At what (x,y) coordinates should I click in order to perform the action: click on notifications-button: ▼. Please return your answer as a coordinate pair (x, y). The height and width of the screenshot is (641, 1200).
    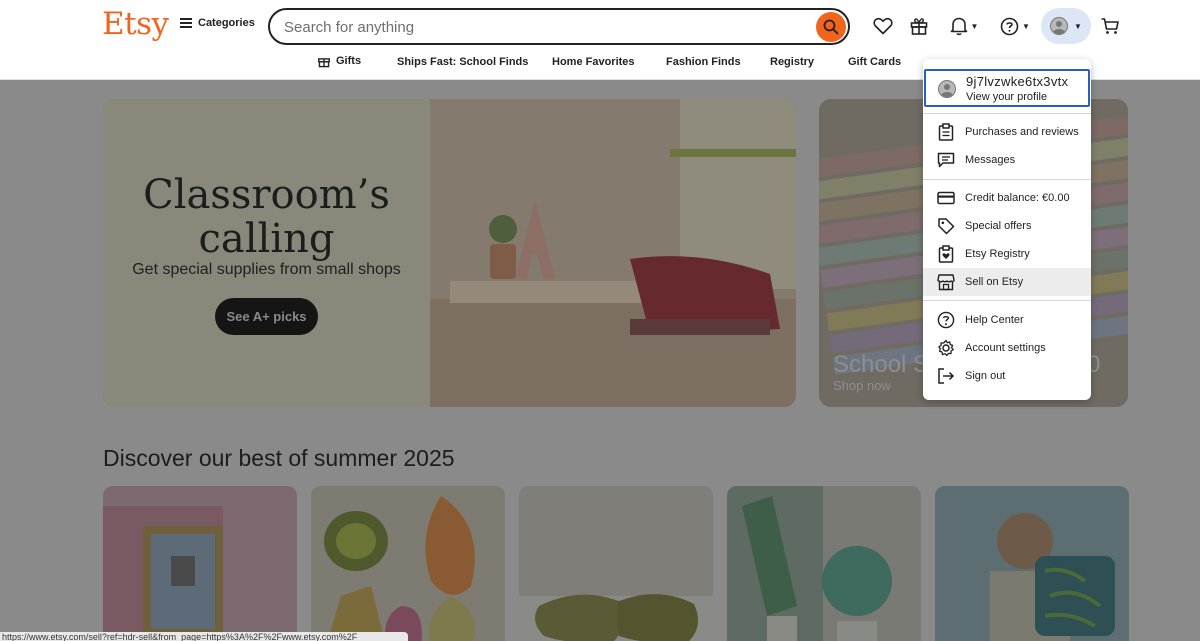
    Looking at the image, I should click on (964, 26).